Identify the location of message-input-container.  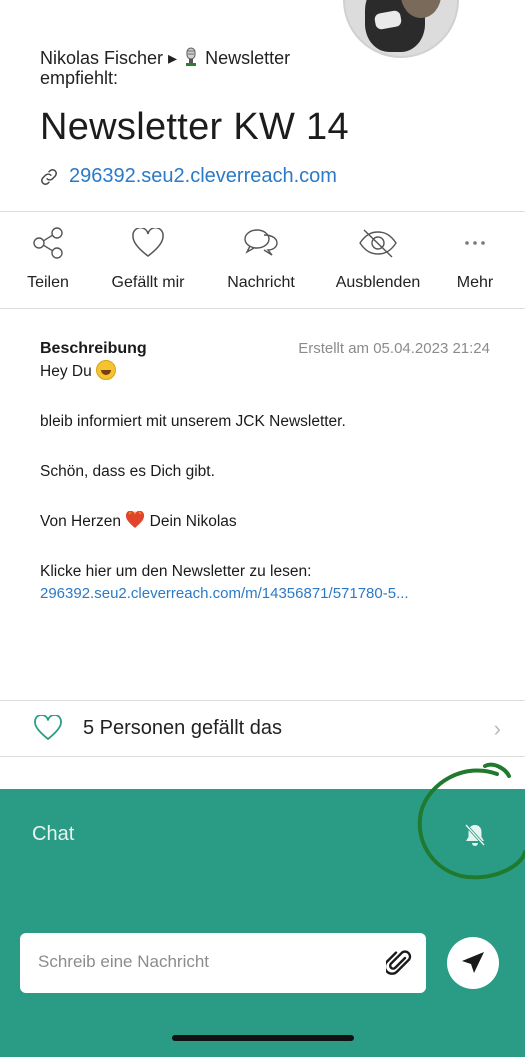
(223, 963).